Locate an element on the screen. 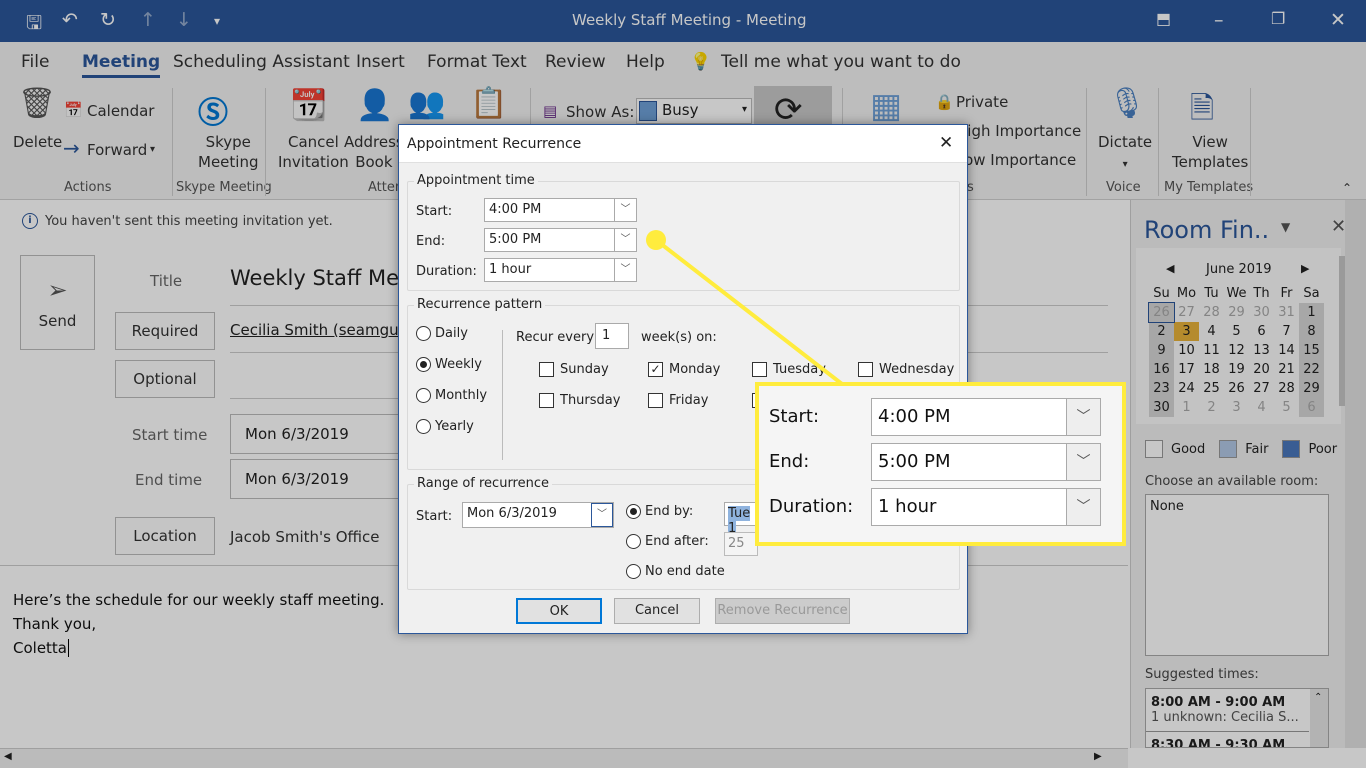  callout-connector is located at coordinates (745, 308).